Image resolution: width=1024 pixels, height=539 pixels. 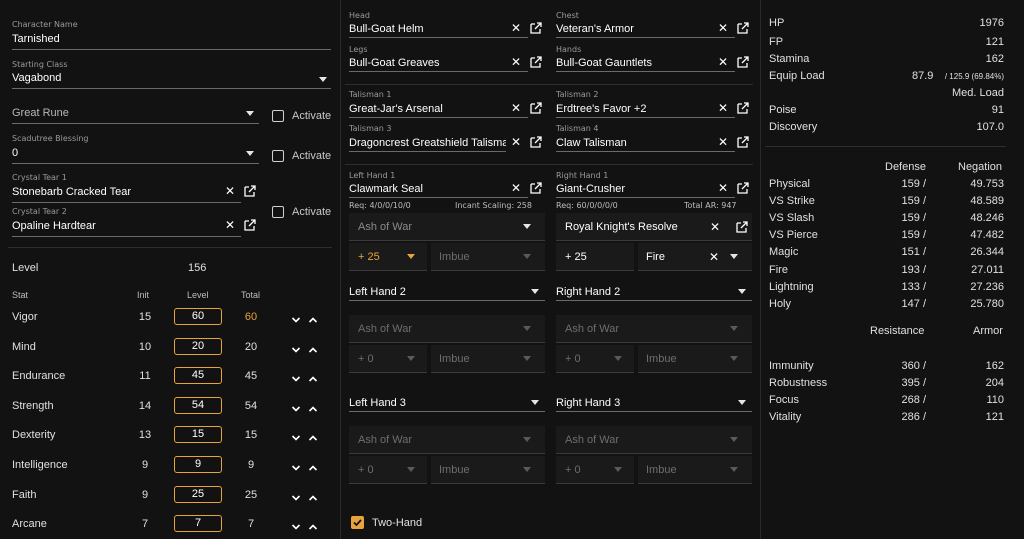 What do you see at coordinates (447, 293) in the screenshot?
I see `left-hand-2-select: Left Hand 2` at bounding box center [447, 293].